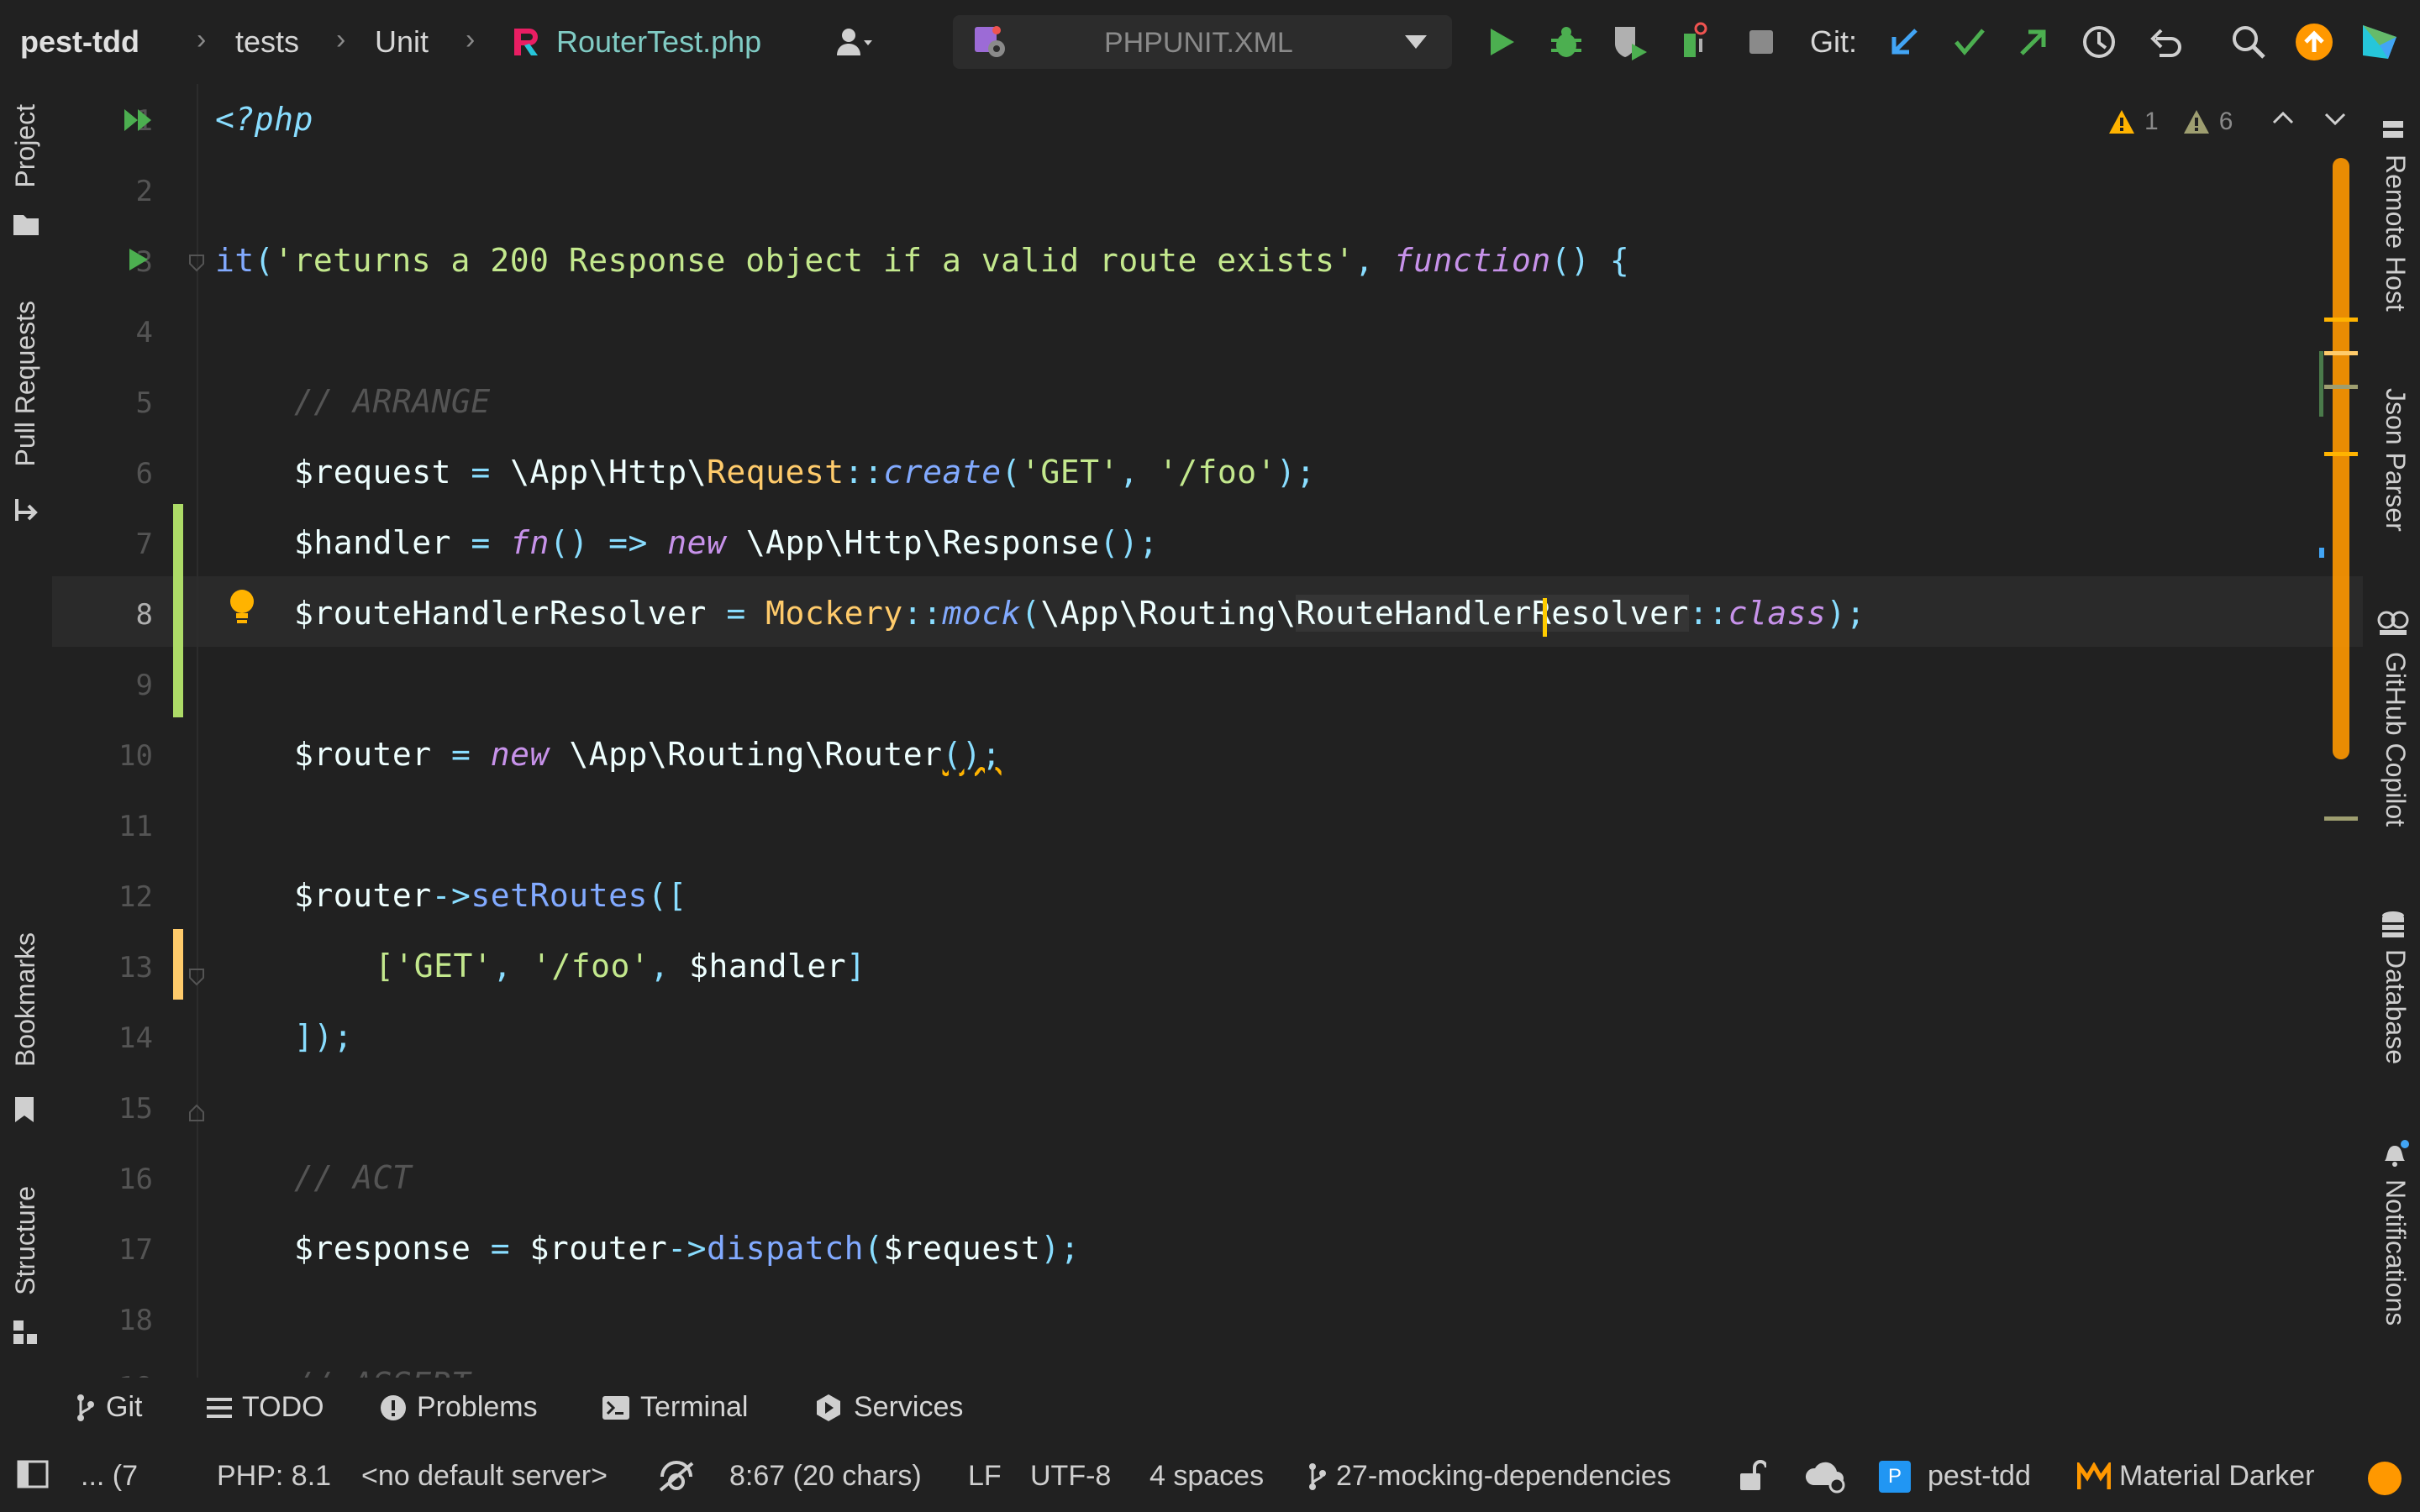  I want to click on fold-end-icon, so click(197, 1116).